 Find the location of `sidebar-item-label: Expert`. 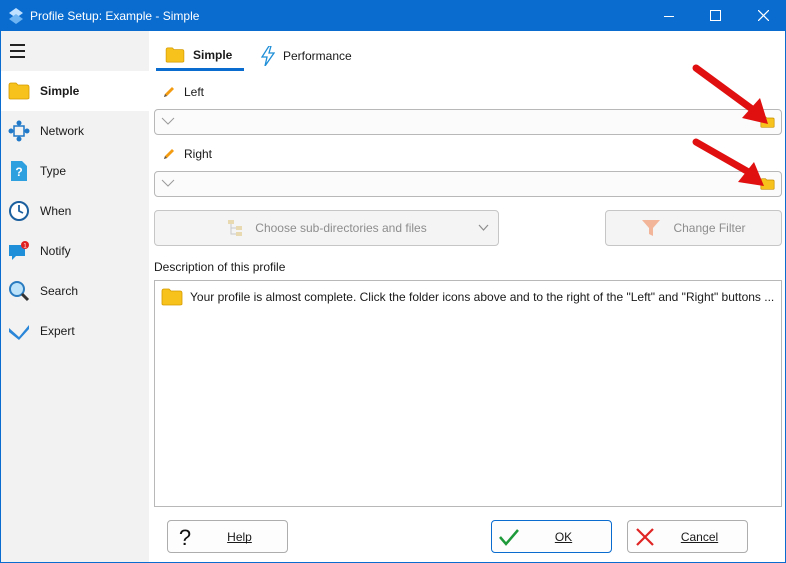

sidebar-item-label: Expert is located at coordinates (57, 331).